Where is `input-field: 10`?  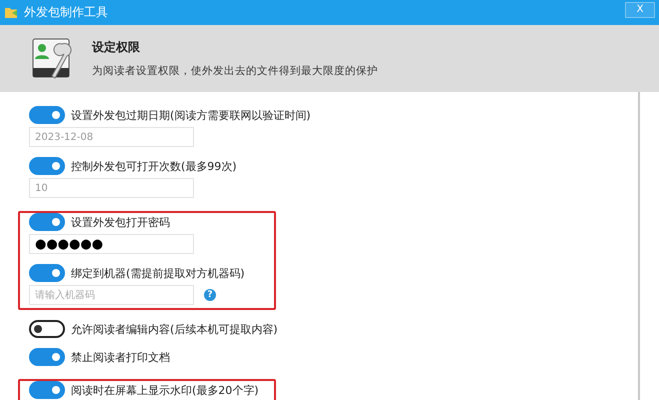 input-field: 10 is located at coordinates (111, 188).